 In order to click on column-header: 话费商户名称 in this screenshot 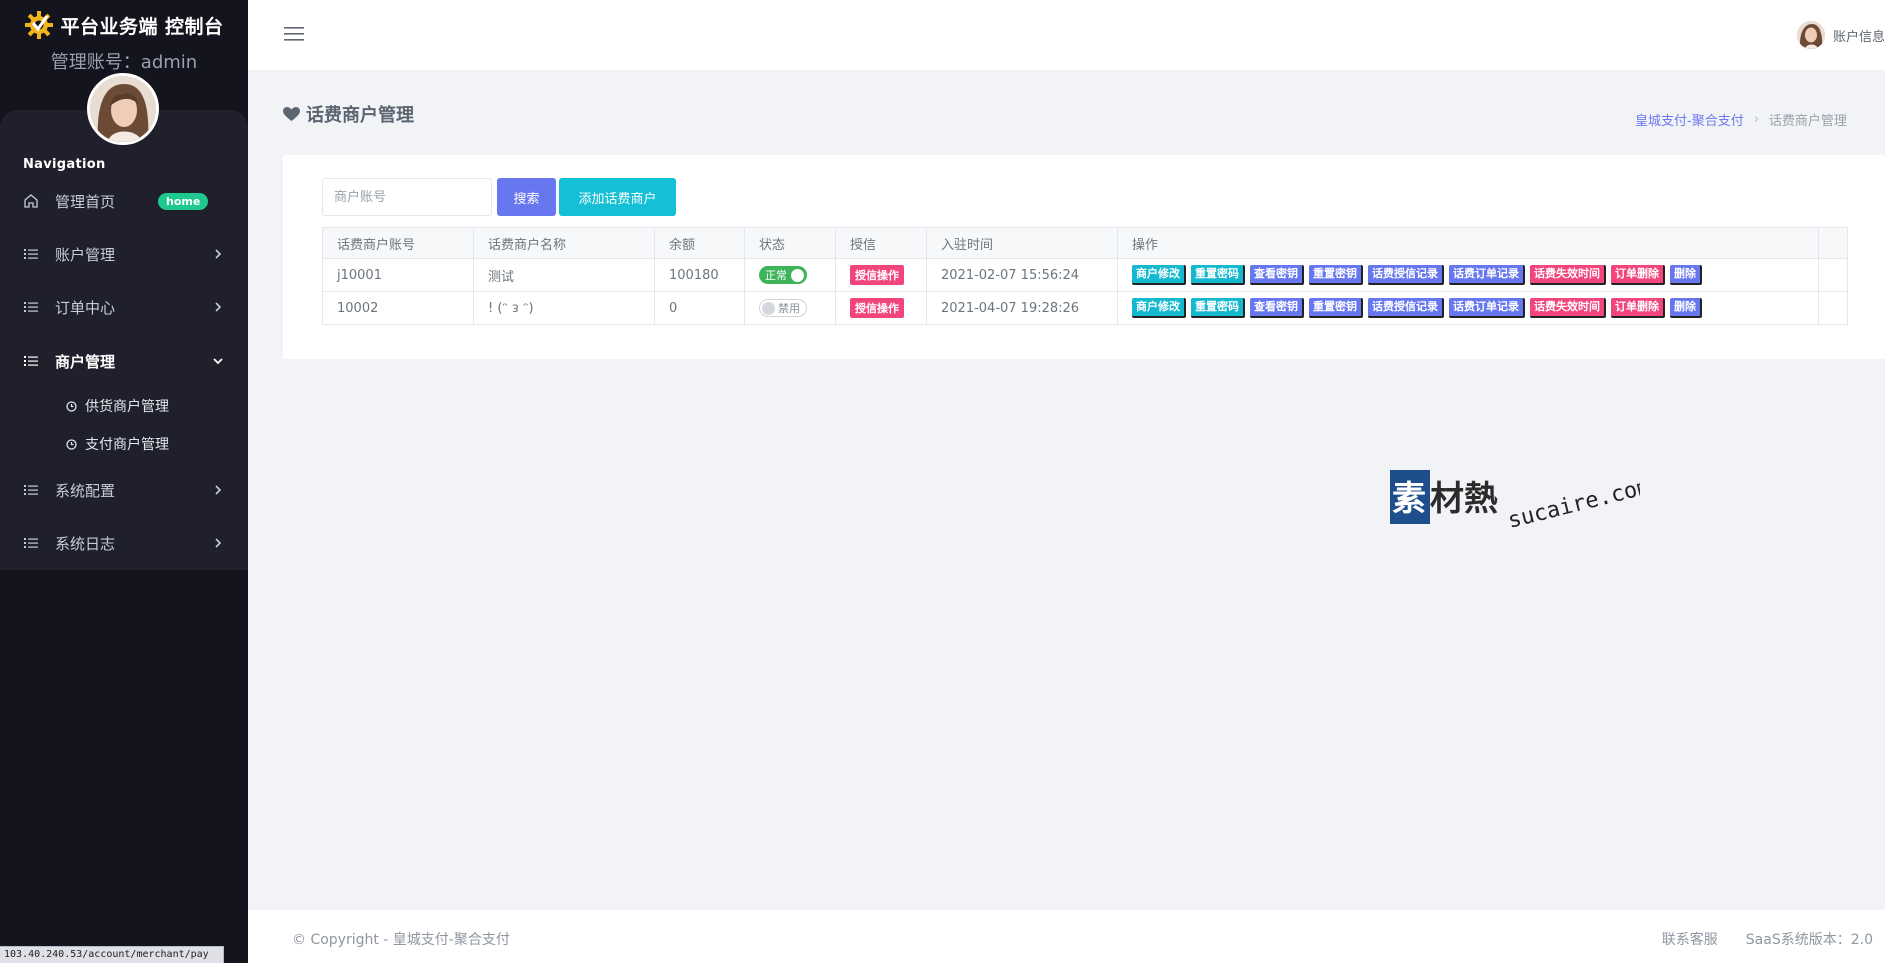, I will do `click(564, 243)`.